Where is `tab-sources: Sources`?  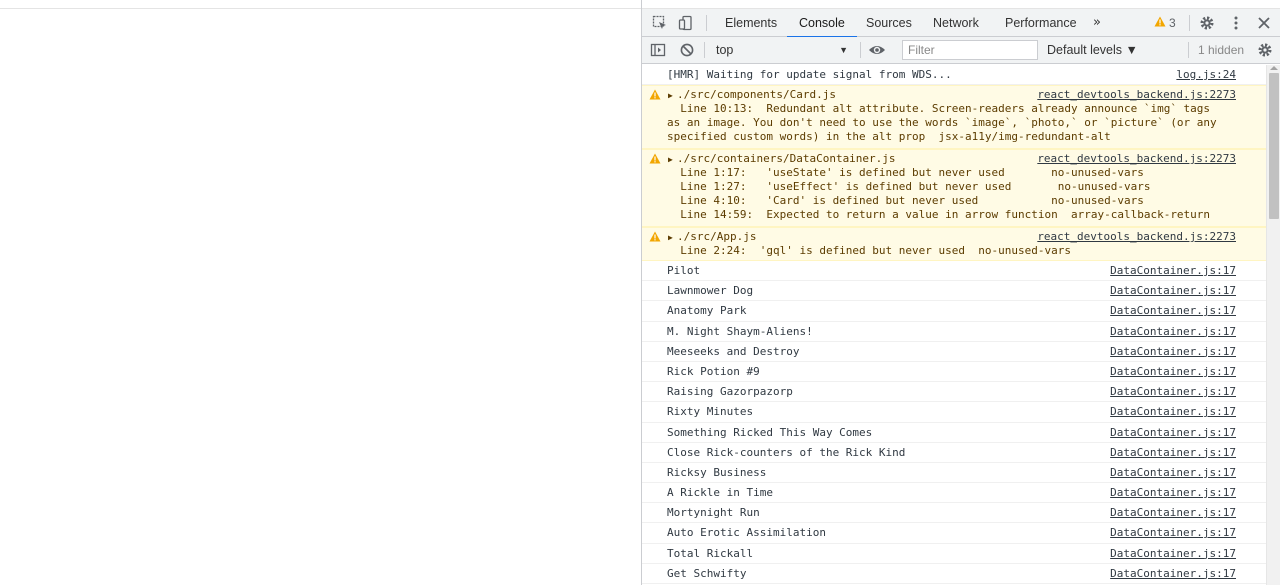 tab-sources: Sources is located at coordinates (889, 23).